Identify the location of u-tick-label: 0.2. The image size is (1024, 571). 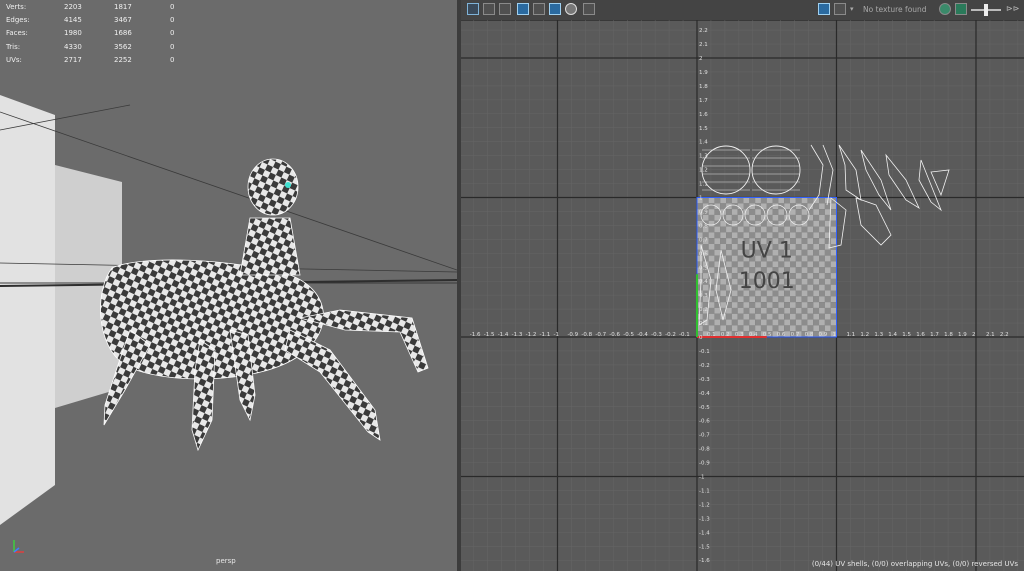
(725, 335).